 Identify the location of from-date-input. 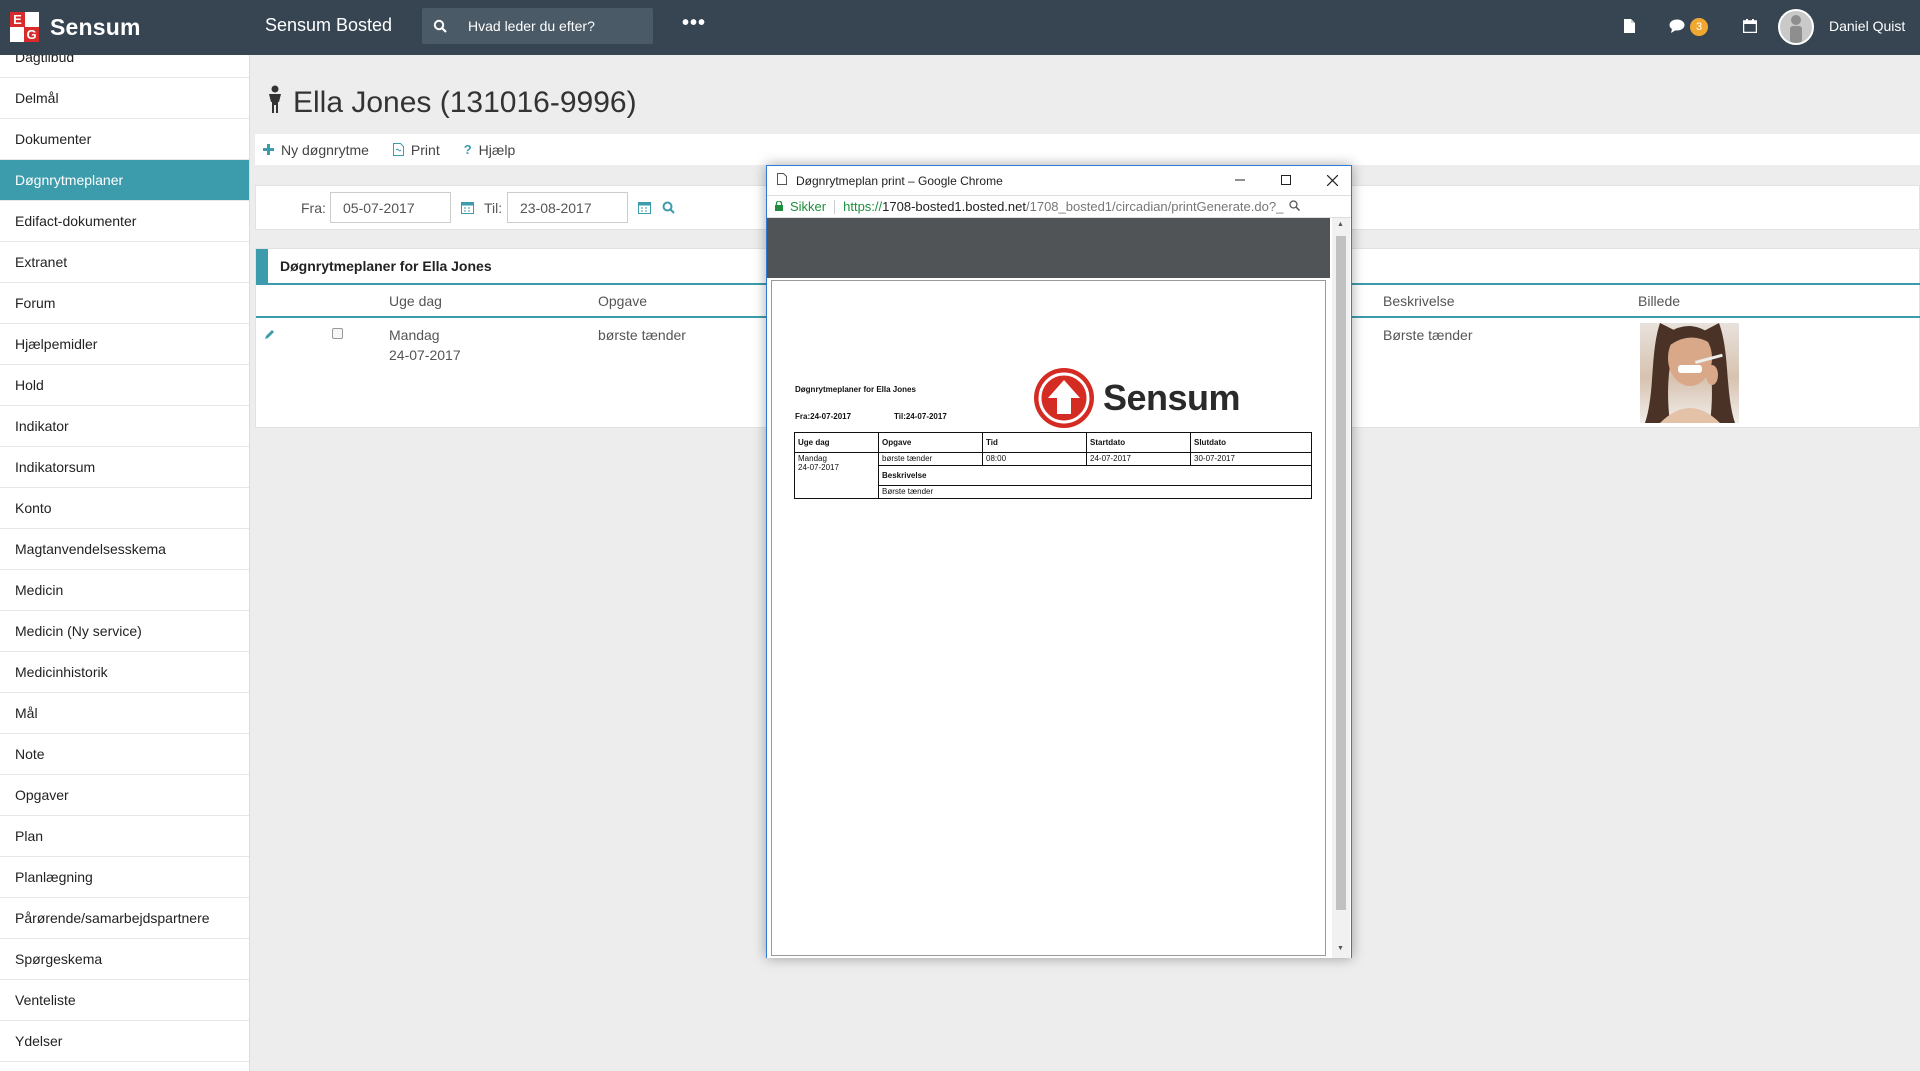
(390, 207).